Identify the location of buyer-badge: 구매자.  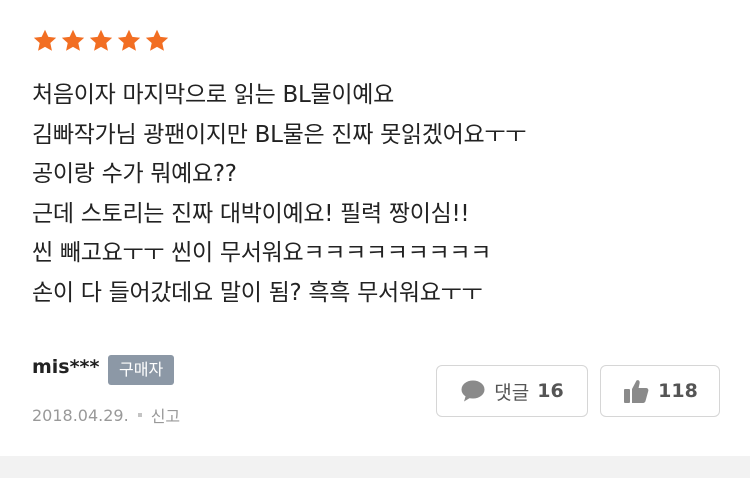
(141, 370).